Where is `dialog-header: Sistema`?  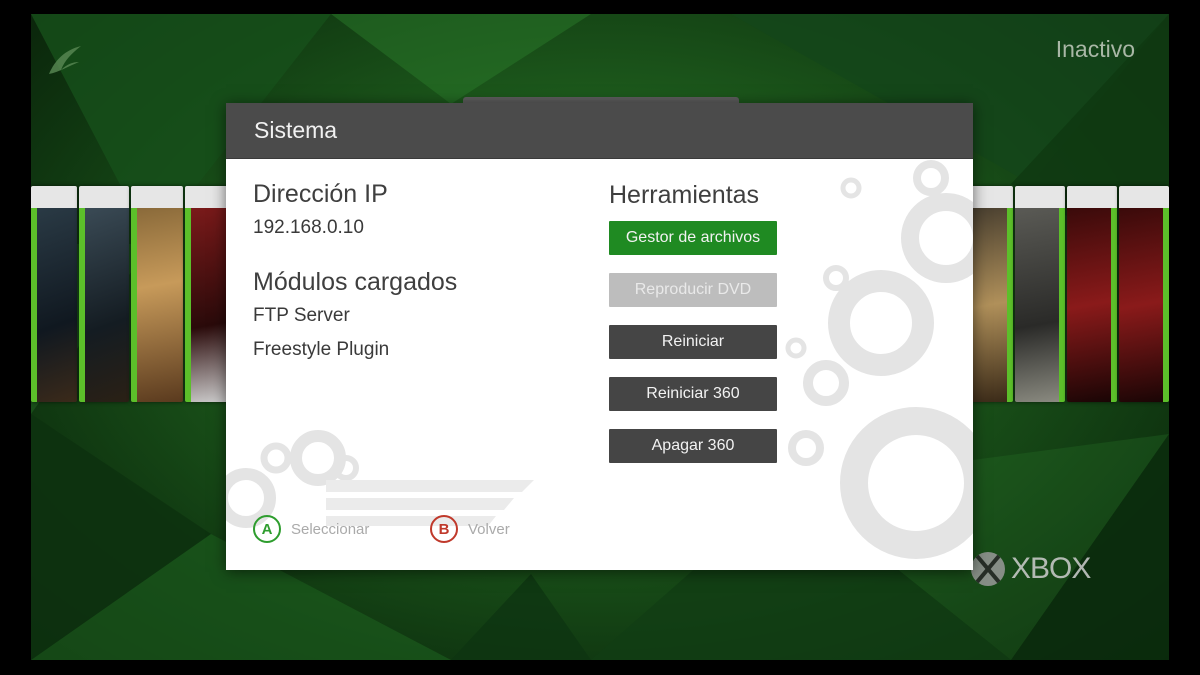 dialog-header: Sistema is located at coordinates (599, 131).